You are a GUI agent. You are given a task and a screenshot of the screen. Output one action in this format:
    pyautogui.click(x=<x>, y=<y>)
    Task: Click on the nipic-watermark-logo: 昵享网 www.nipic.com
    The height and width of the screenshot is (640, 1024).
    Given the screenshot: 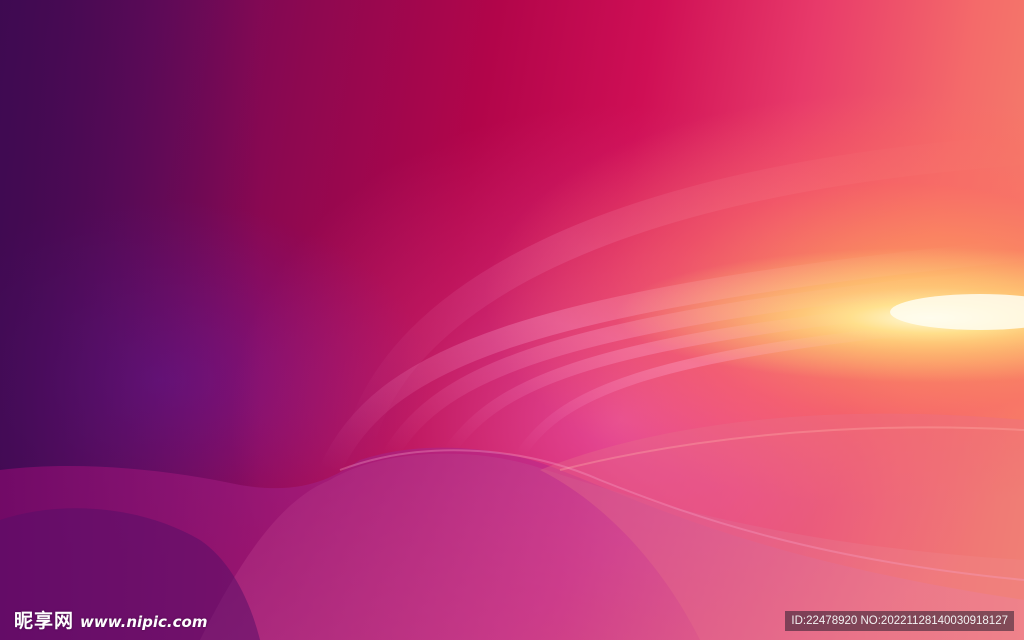 What is the action you would take?
    pyautogui.click(x=110, y=619)
    